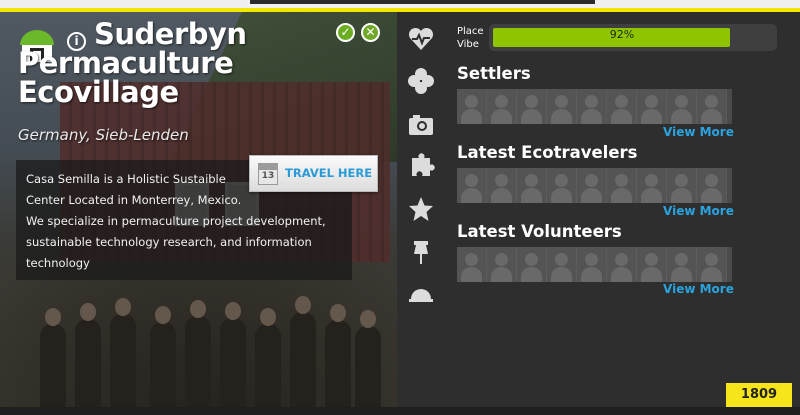  I want to click on place-title: Suderbyn Permaculture Ecovillage, so click(132, 63).